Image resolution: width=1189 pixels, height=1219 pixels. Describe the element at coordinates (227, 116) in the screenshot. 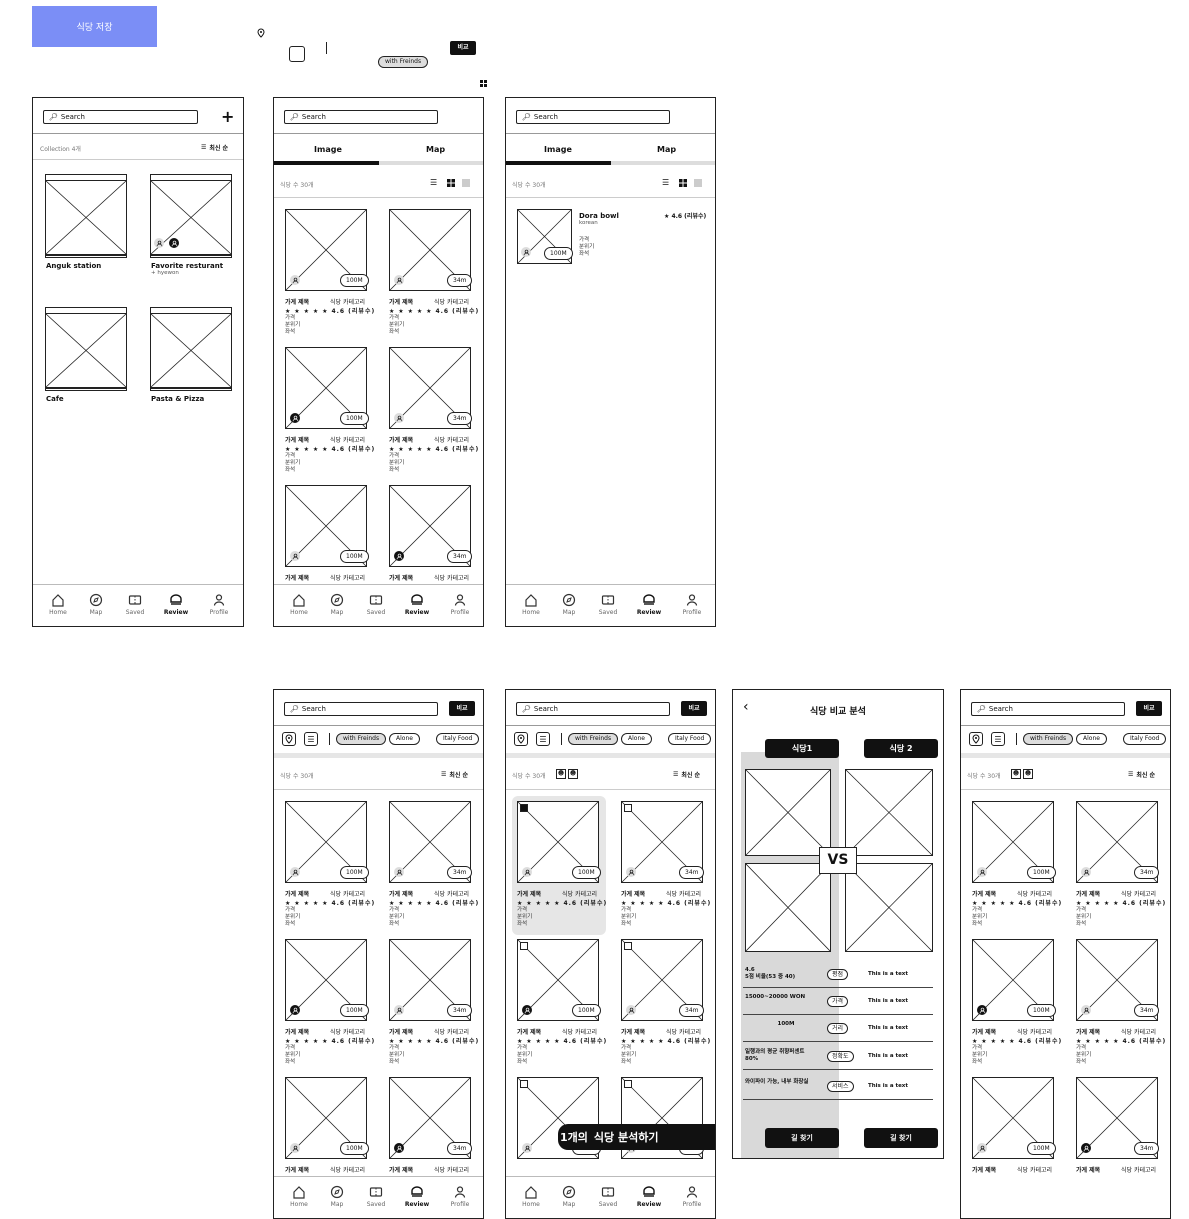

I see `add-icon: +` at that location.